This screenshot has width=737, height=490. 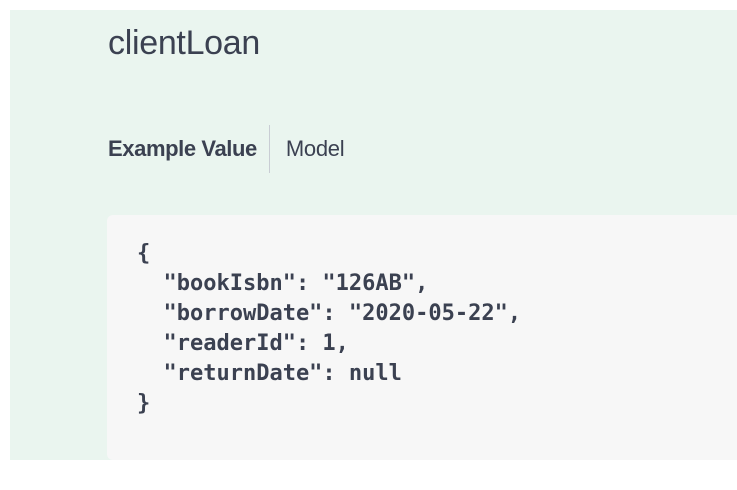 I want to click on json-line-book-isbn: "bookIsbn": "126AB",, so click(x=283, y=283).